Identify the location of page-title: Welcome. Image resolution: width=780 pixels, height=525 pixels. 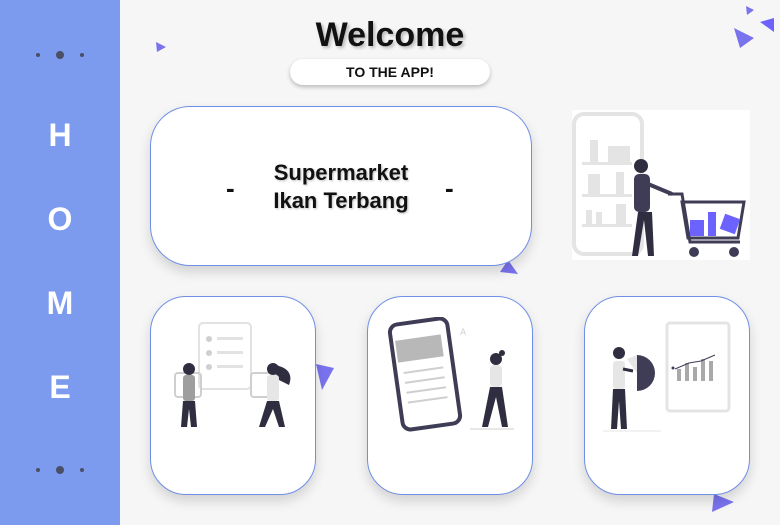
(390, 35).